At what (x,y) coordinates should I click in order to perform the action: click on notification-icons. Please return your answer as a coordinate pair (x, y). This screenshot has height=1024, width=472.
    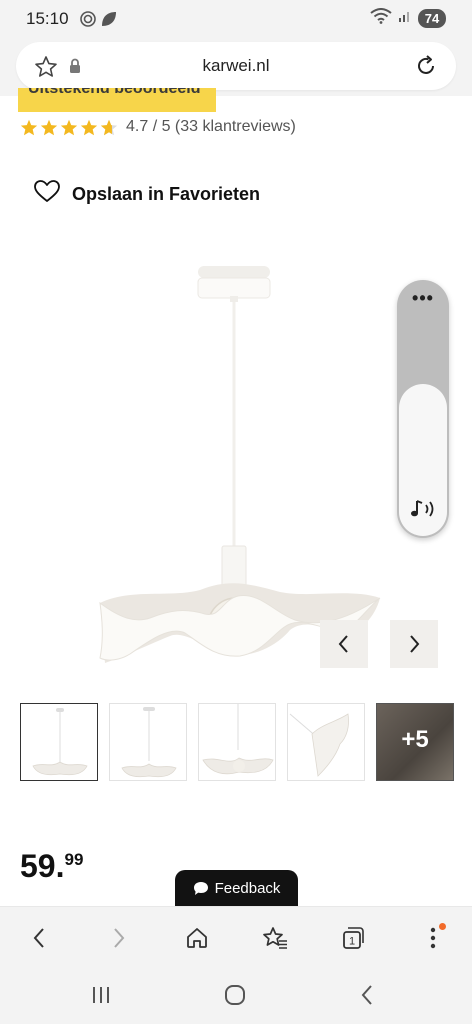
    Looking at the image, I should click on (100, 21).